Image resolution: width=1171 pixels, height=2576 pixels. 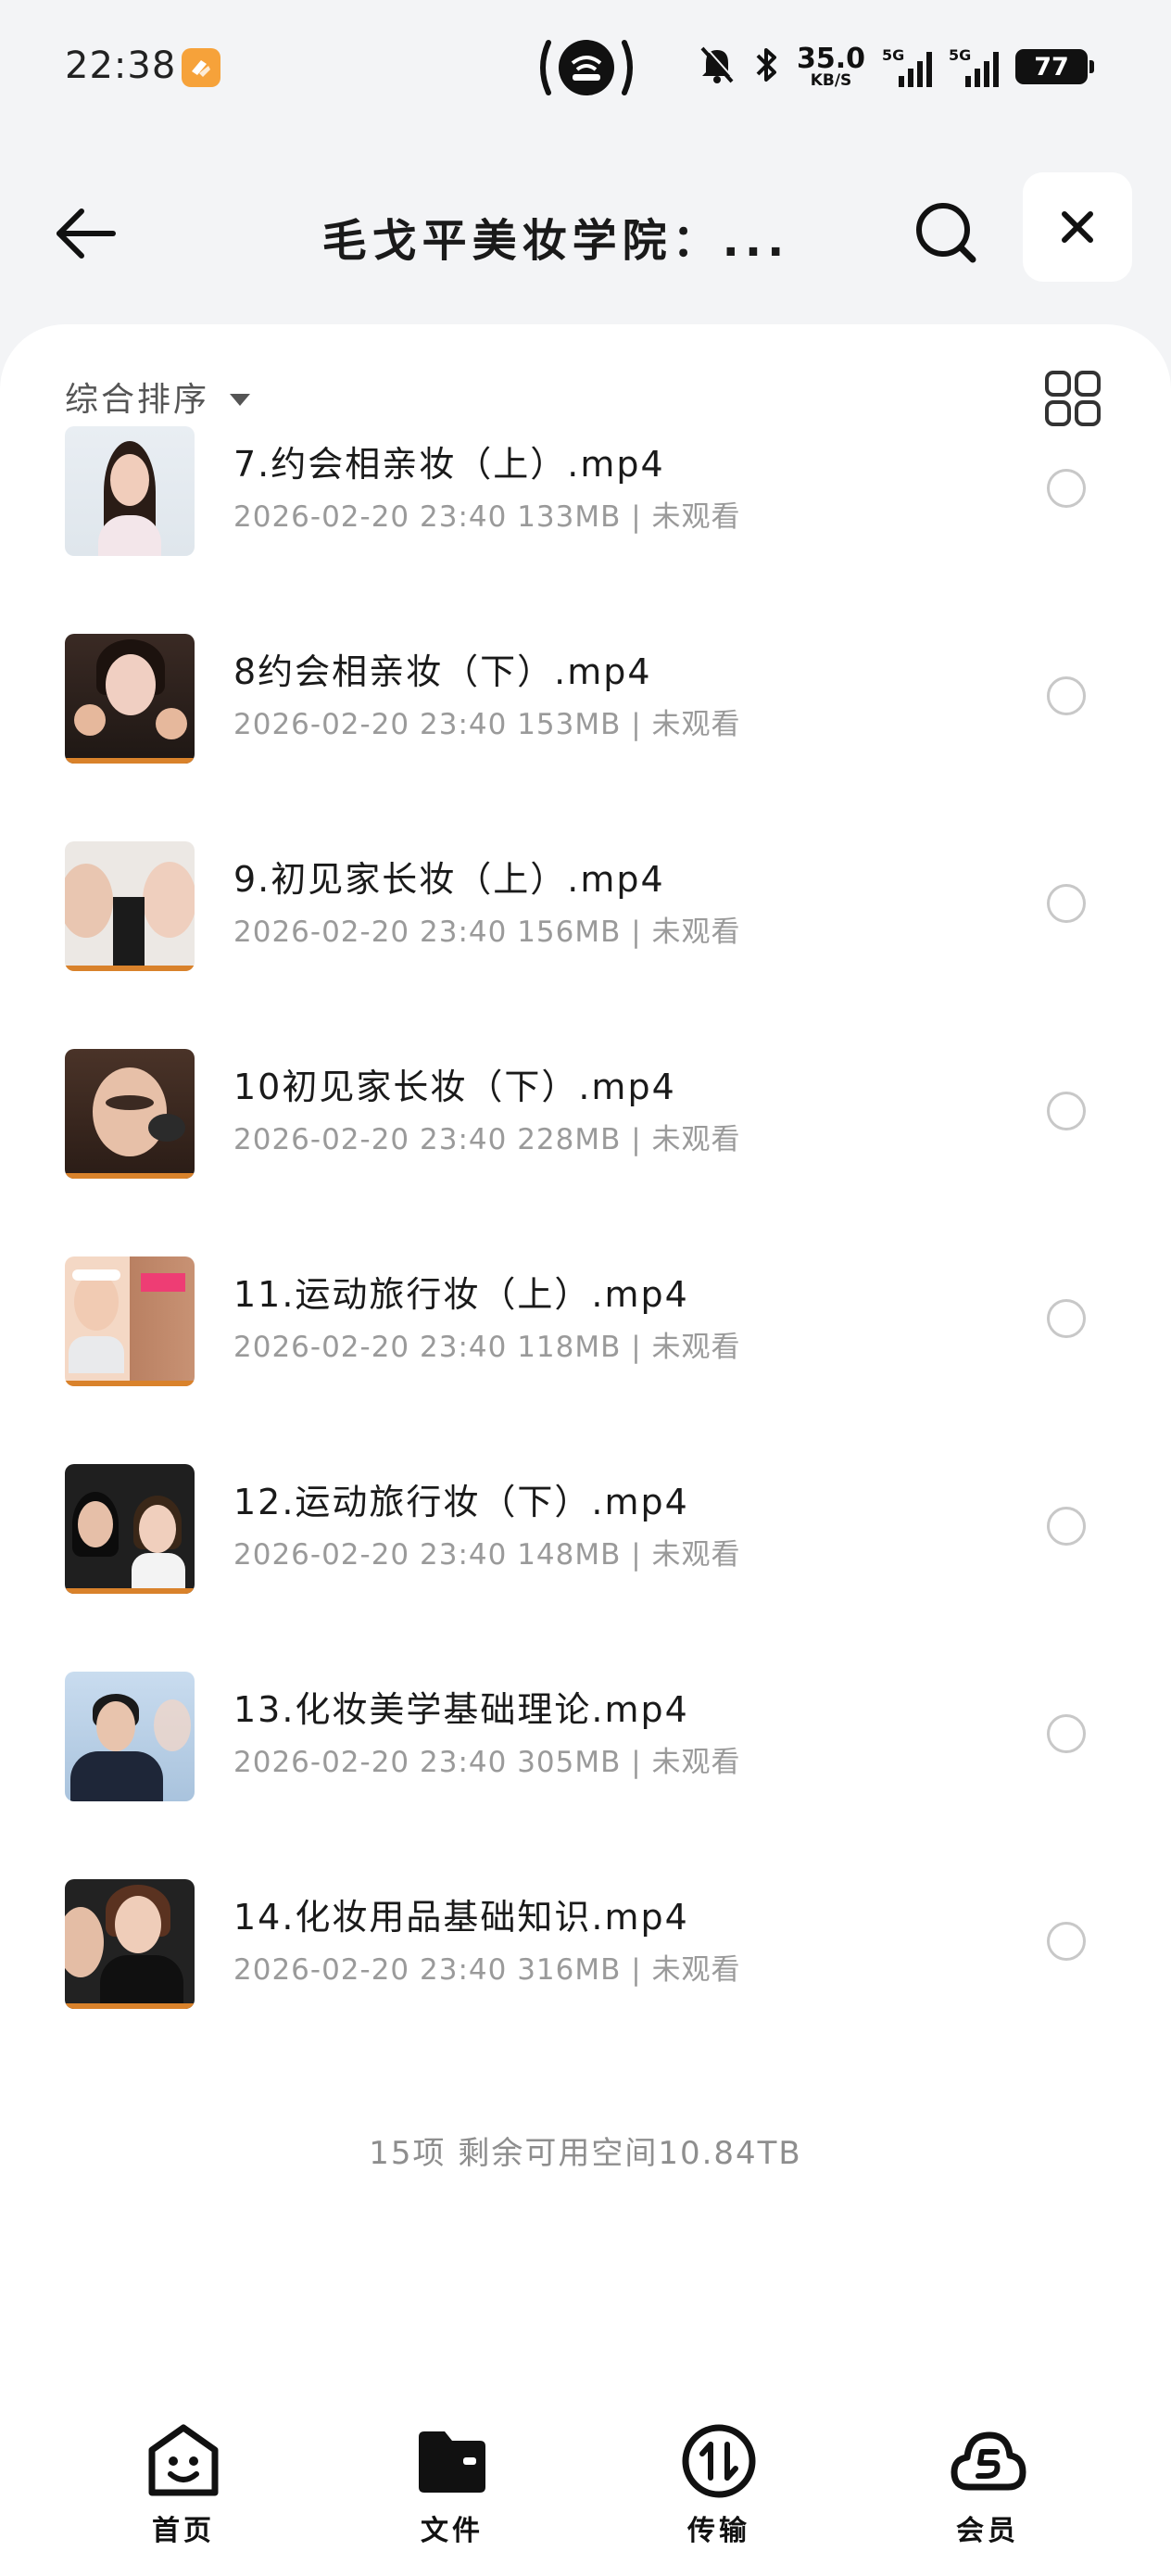 I want to click on file-meta: 2026-02-20 23:40 153MB | 未观看, so click(x=487, y=724).